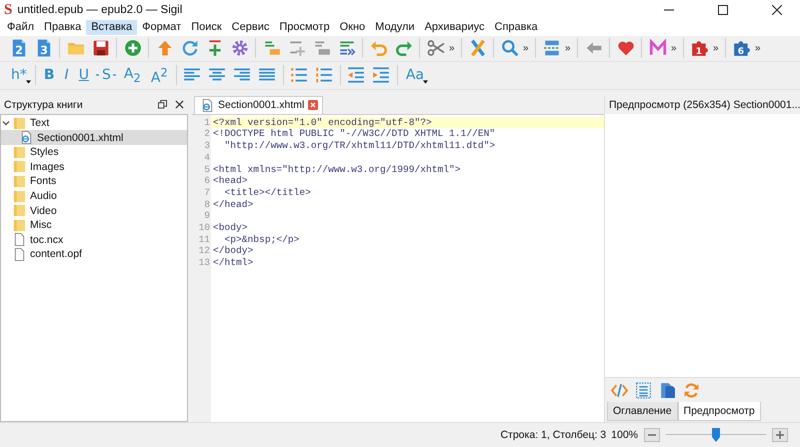 This screenshot has height=447, width=800. What do you see at coordinates (230, 227) in the screenshot?
I see `code-line: <body>` at bounding box center [230, 227].